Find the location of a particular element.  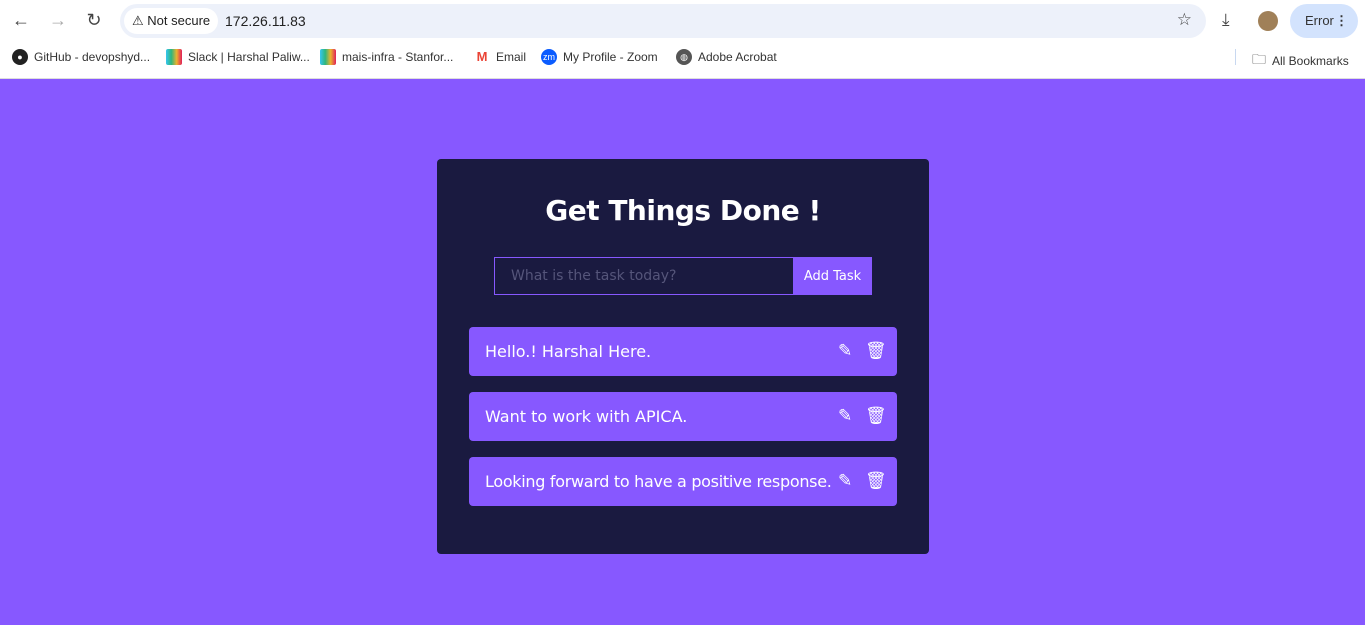

github-icon: ● is located at coordinates (20, 57).